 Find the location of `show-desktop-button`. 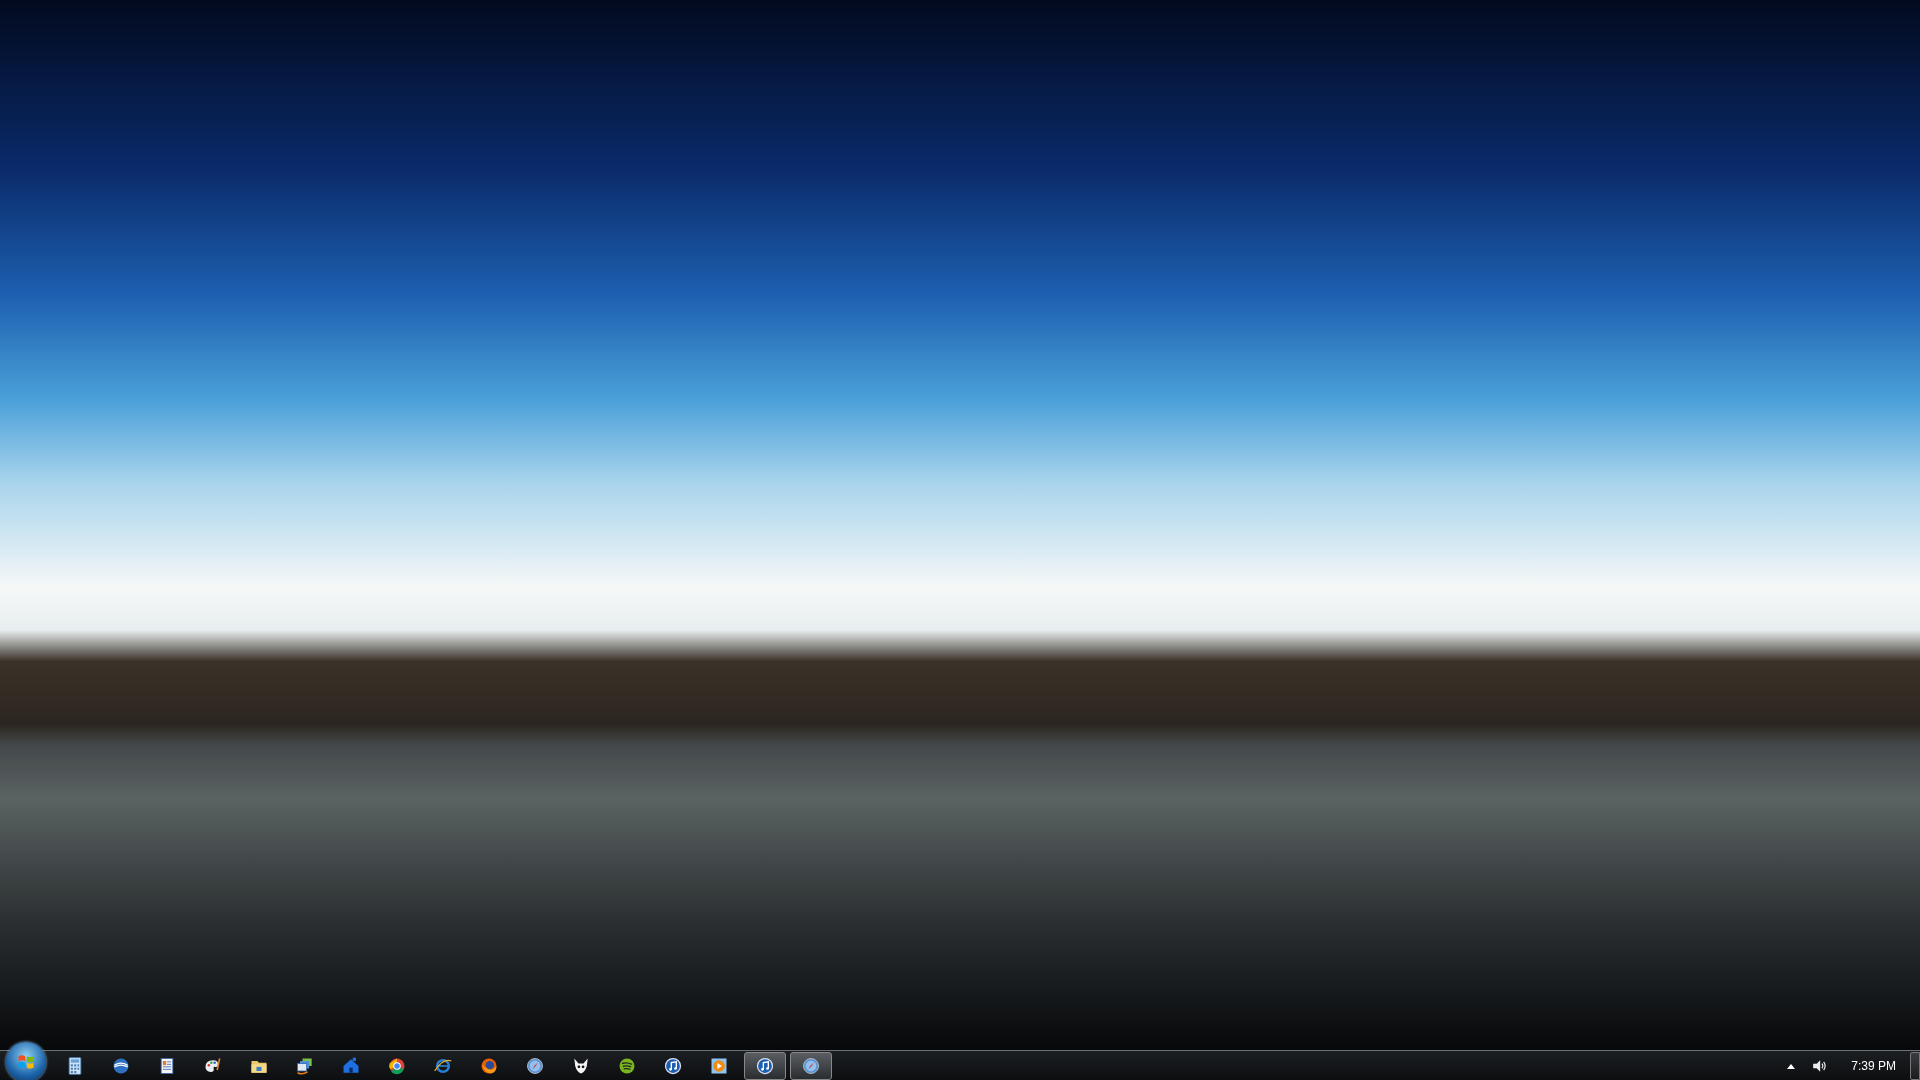

show-desktop-button is located at coordinates (1915, 1065).